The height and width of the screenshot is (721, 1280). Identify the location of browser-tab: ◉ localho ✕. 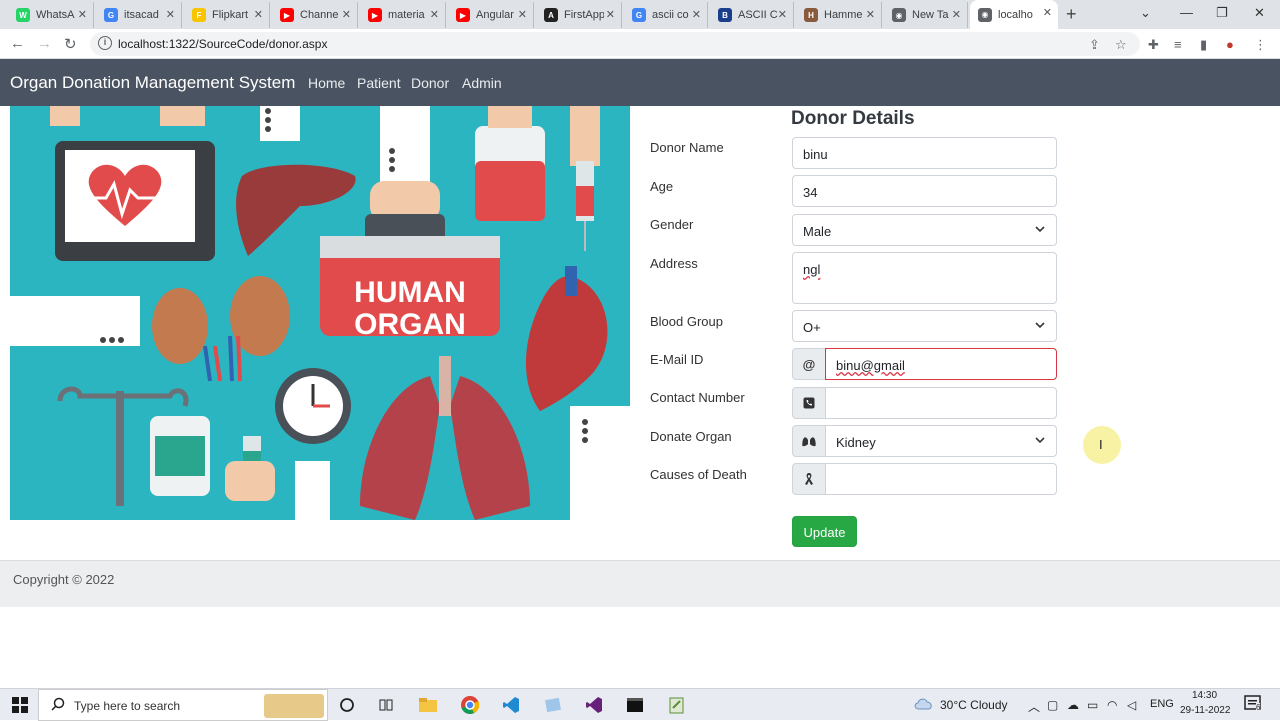
(1014, 14).